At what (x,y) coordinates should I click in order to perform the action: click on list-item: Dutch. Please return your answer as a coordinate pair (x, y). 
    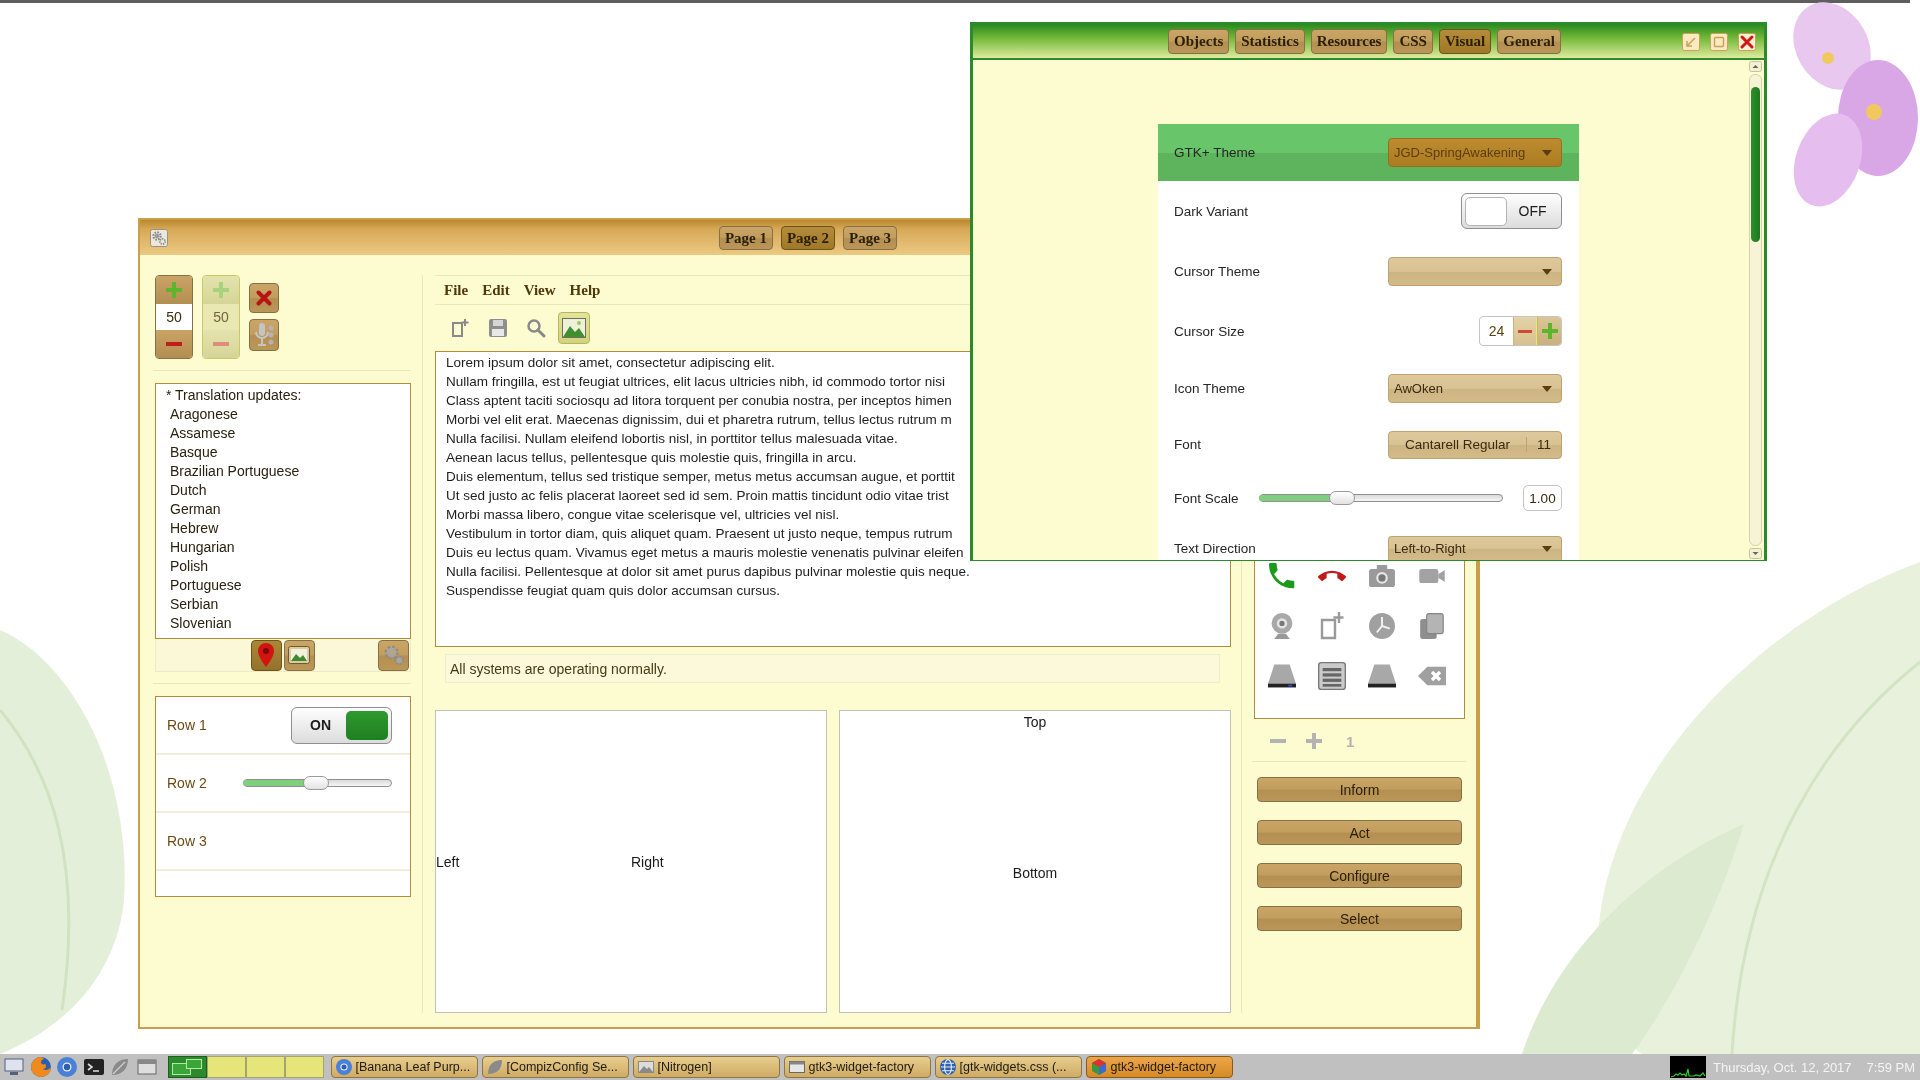
    Looking at the image, I should click on (188, 490).